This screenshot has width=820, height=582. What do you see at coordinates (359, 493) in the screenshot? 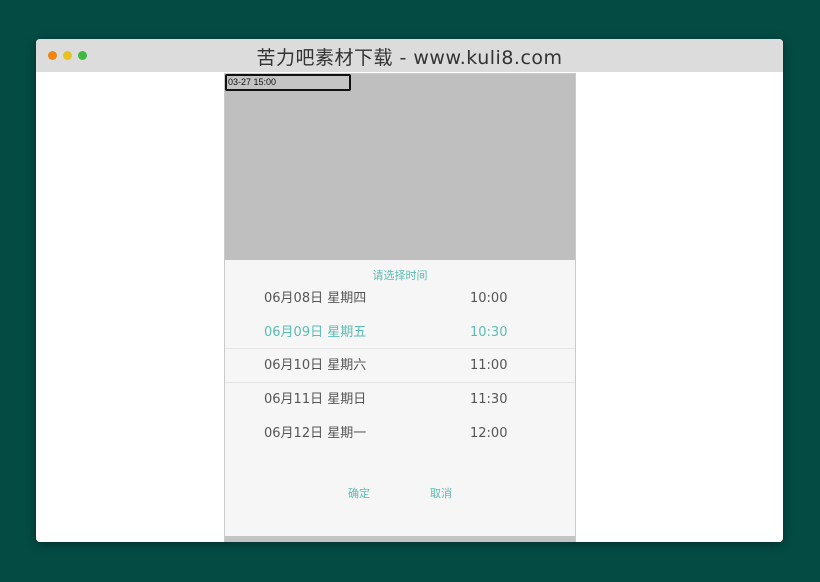
I see `confirm-button: 确定` at bounding box center [359, 493].